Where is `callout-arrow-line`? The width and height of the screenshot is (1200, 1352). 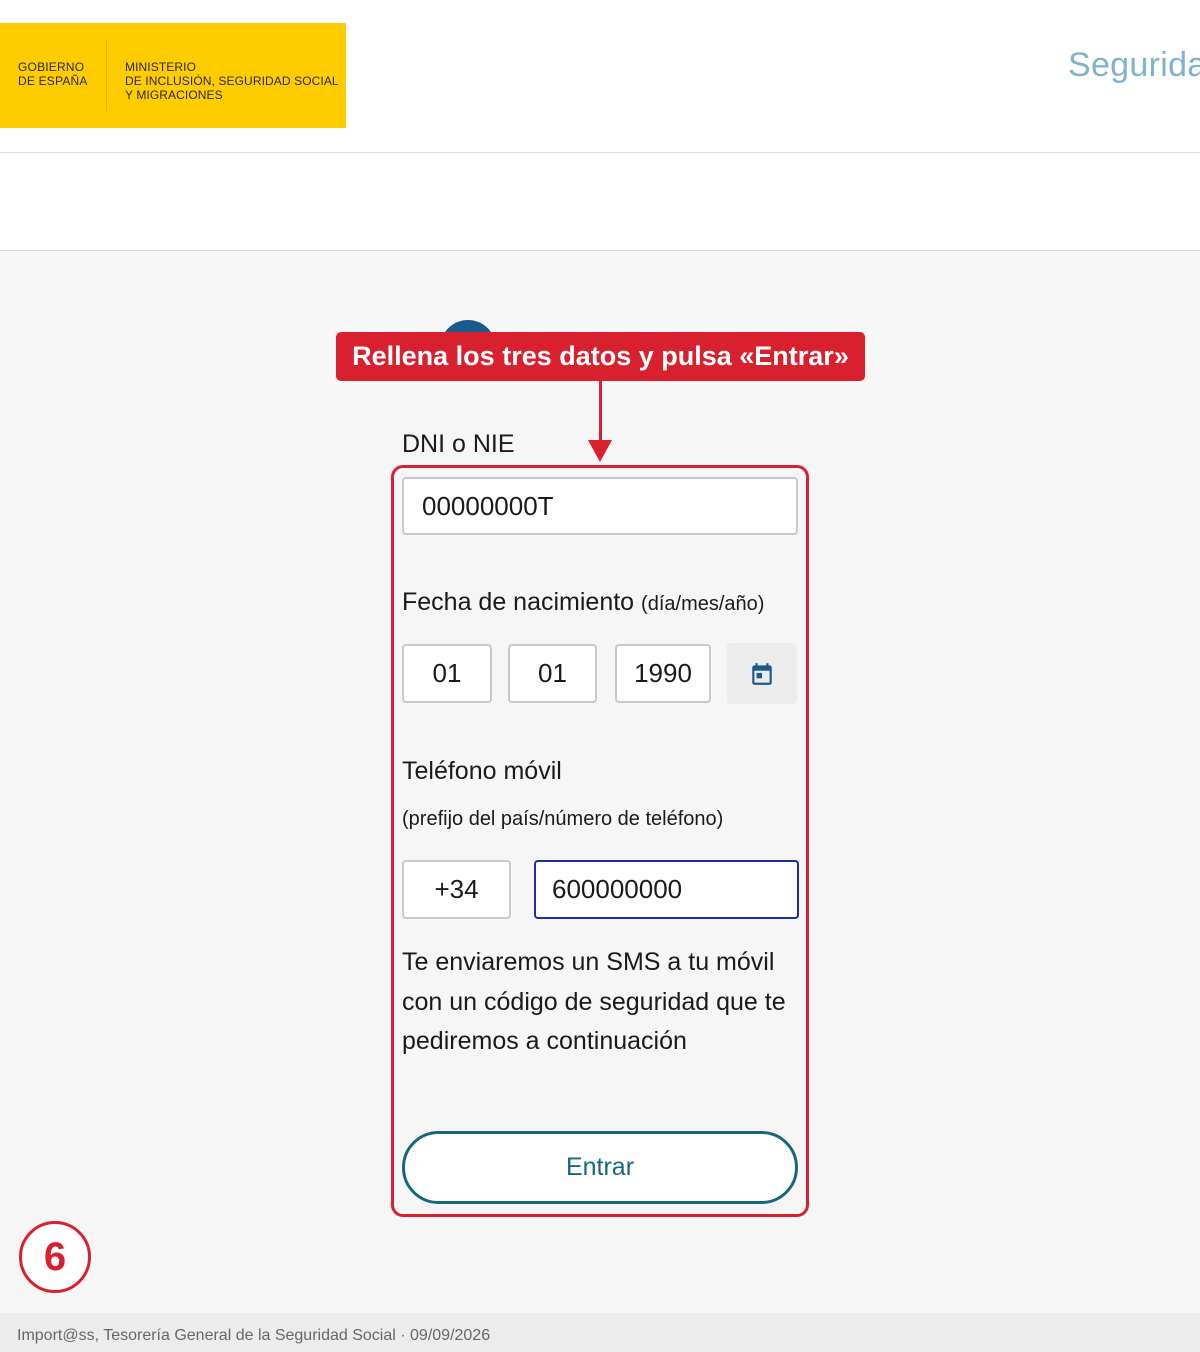 callout-arrow-line is located at coordinates (600, 412).